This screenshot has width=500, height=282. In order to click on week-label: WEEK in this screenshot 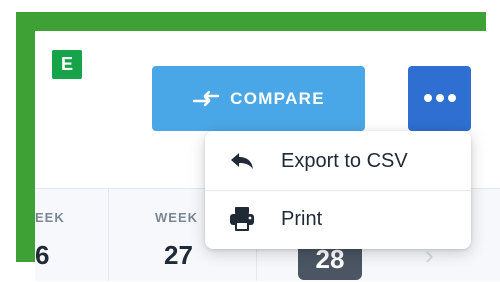, I will do `click(176, 217)`.